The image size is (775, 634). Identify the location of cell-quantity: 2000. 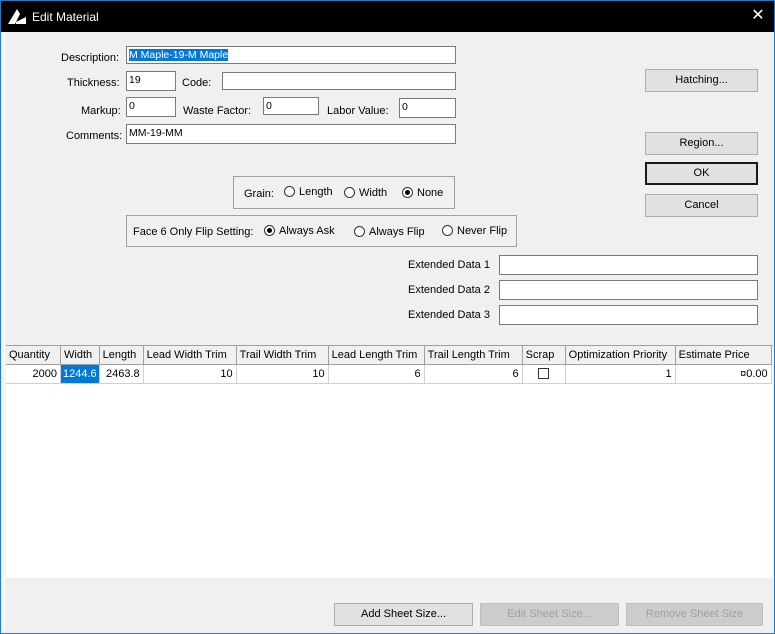
(33, 374).